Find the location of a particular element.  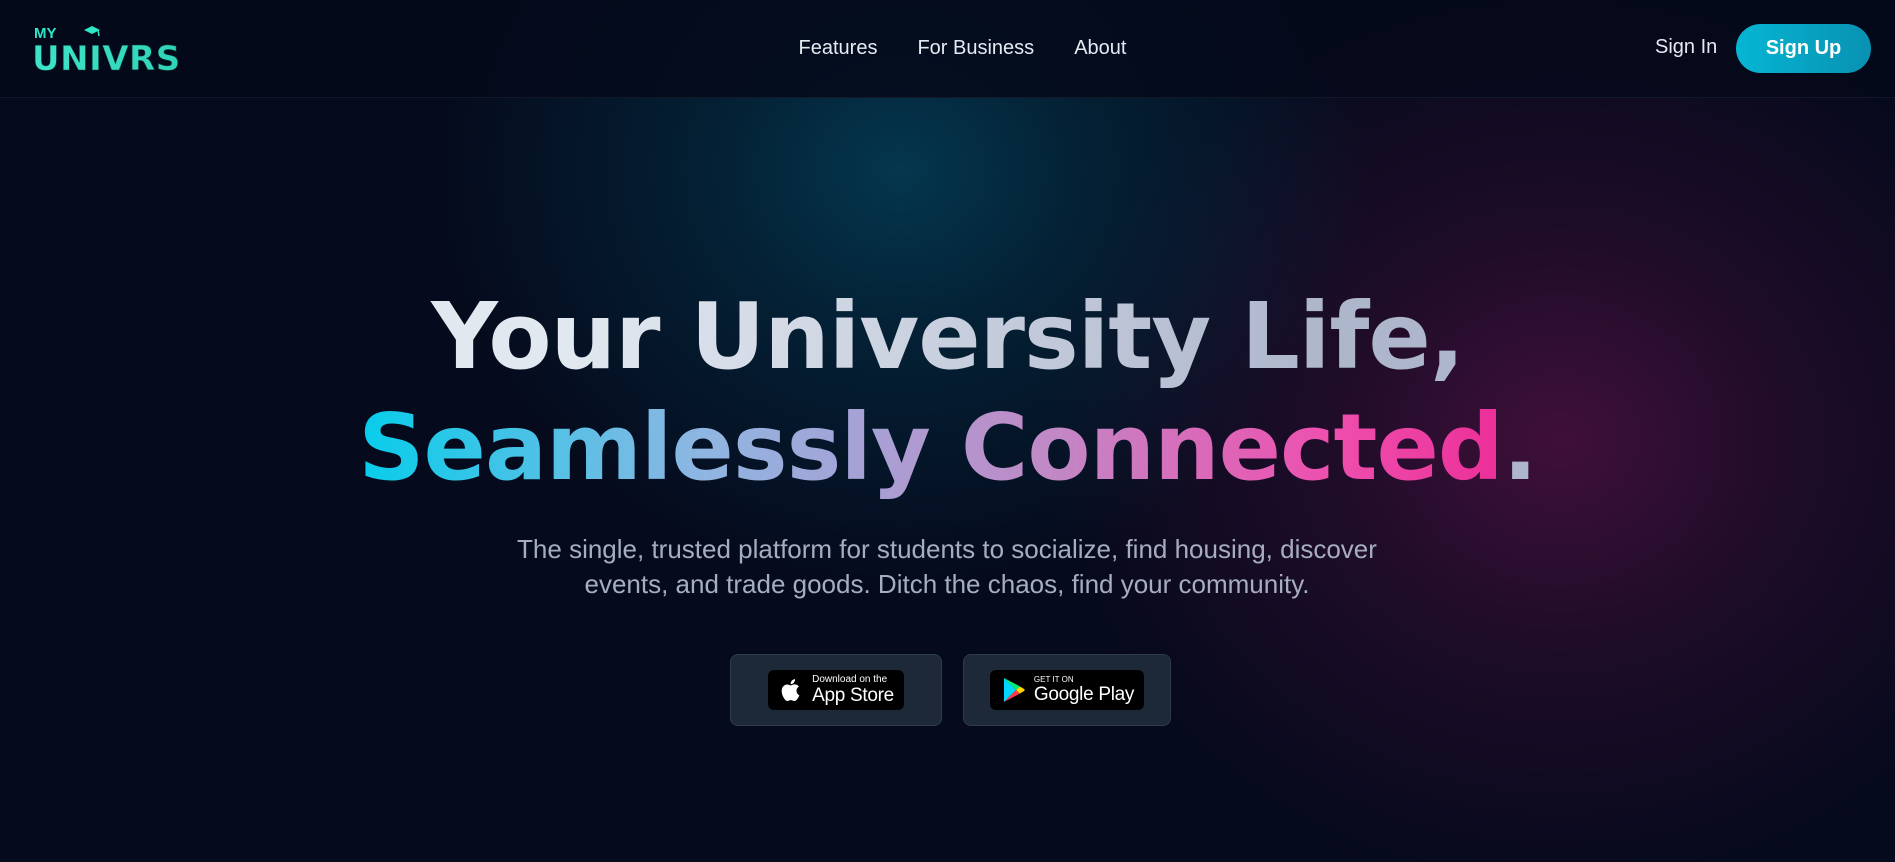

sign-up-button: Sign Up is located at coordinates (1803, 48).